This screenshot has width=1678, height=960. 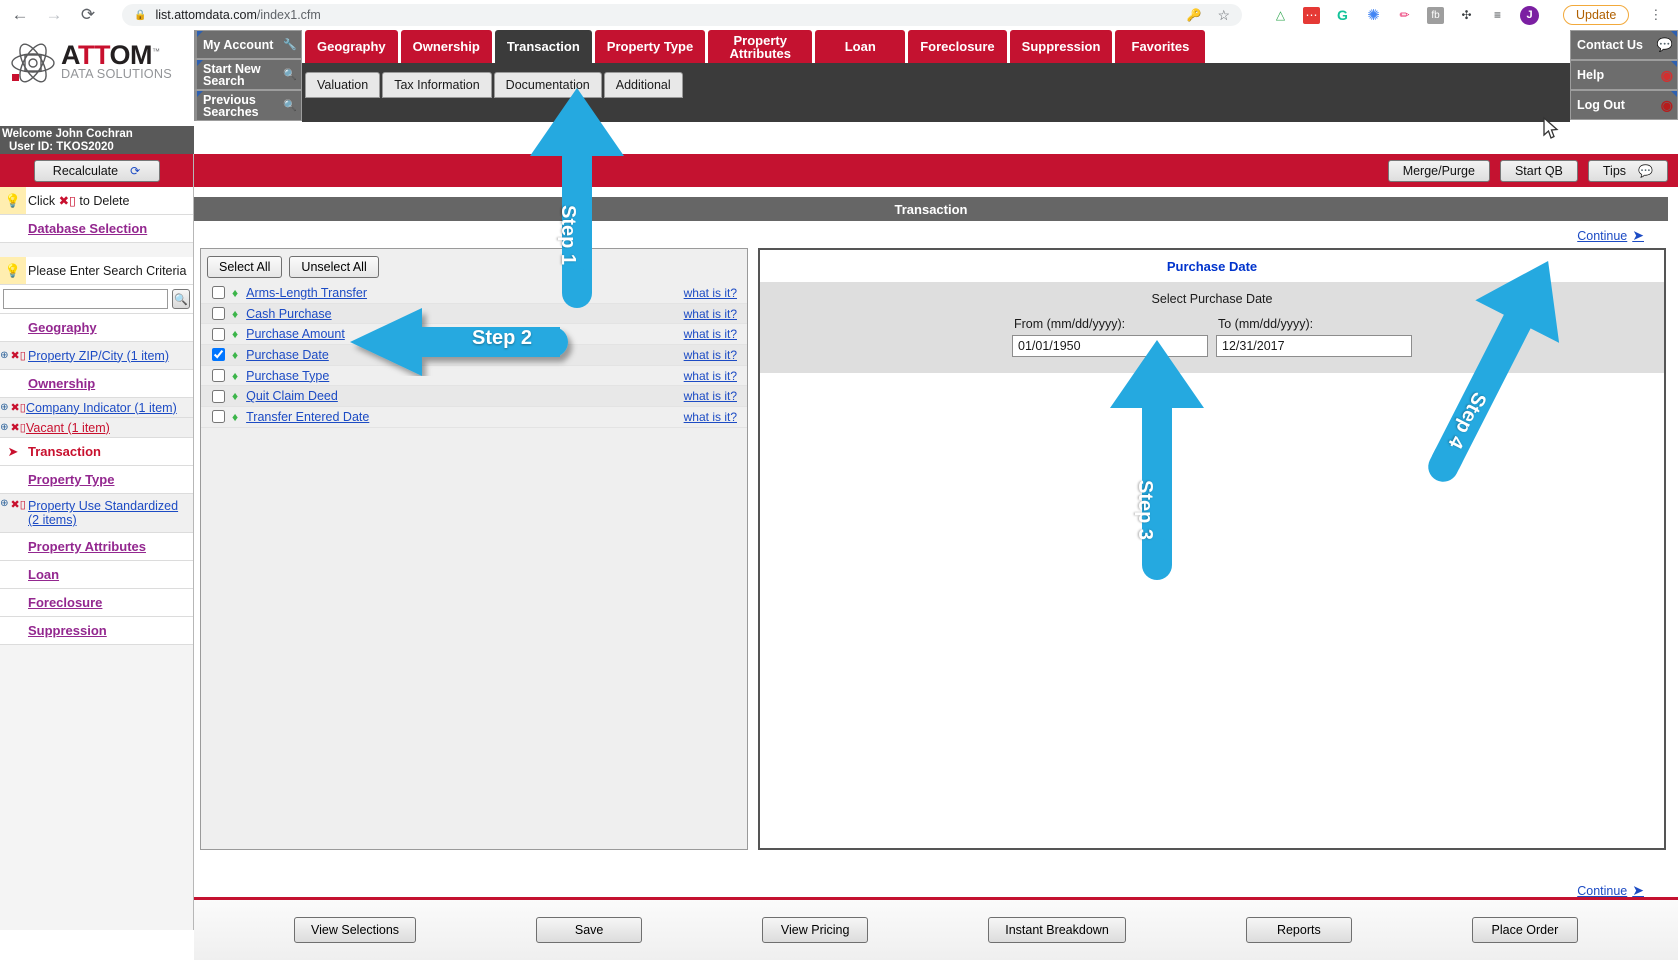 What do you see at coordinates (474, 376) in the screenshot?
I see `option-row-purchase-type: ♦ Purchase Type what is it?` at bounding box center [474, 376].